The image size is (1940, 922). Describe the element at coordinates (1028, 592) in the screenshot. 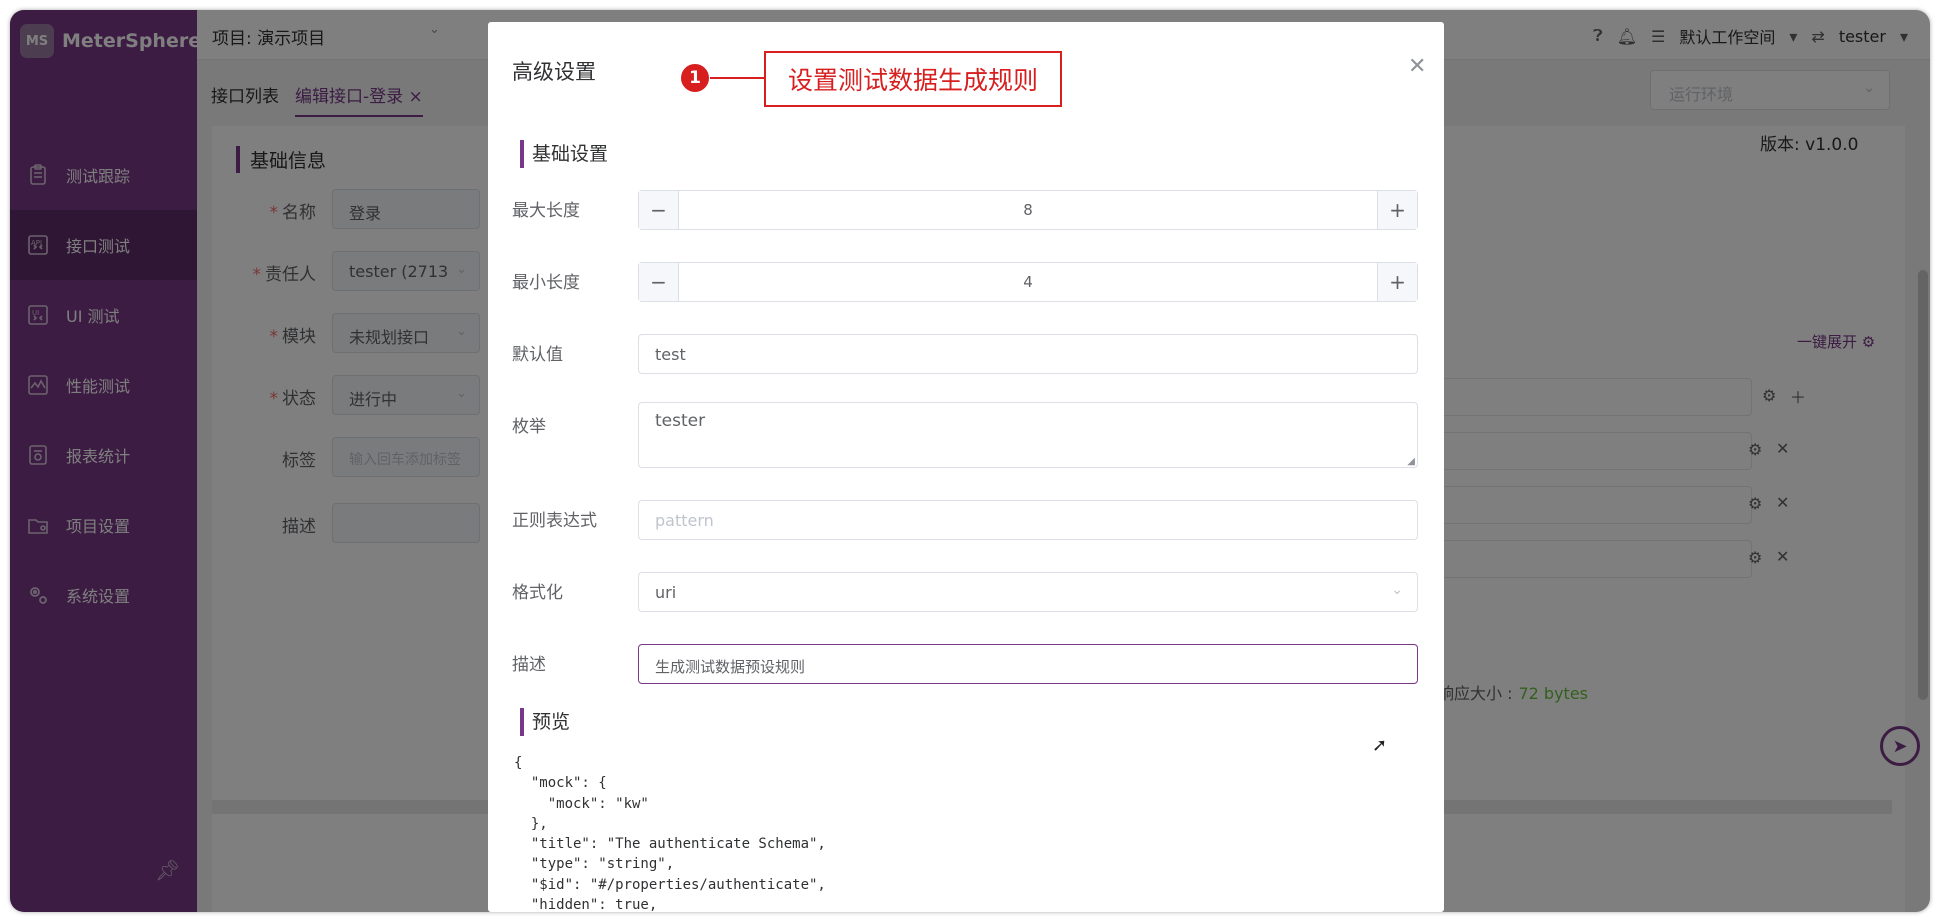

I see `format-select: uri ⌄` at that location.